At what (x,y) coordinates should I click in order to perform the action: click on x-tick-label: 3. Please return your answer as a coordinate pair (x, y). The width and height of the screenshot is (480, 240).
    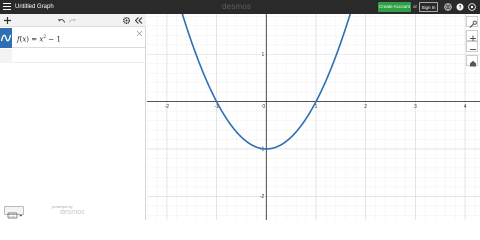
    Looking at the image, I should click on (415, 107).